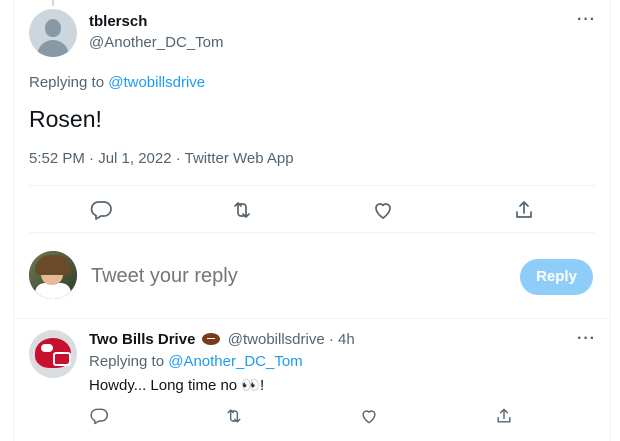 Image resolution: width=620 pixels, height=441 pixels. I want to click on reply-button: Reply, so click(556, 277).